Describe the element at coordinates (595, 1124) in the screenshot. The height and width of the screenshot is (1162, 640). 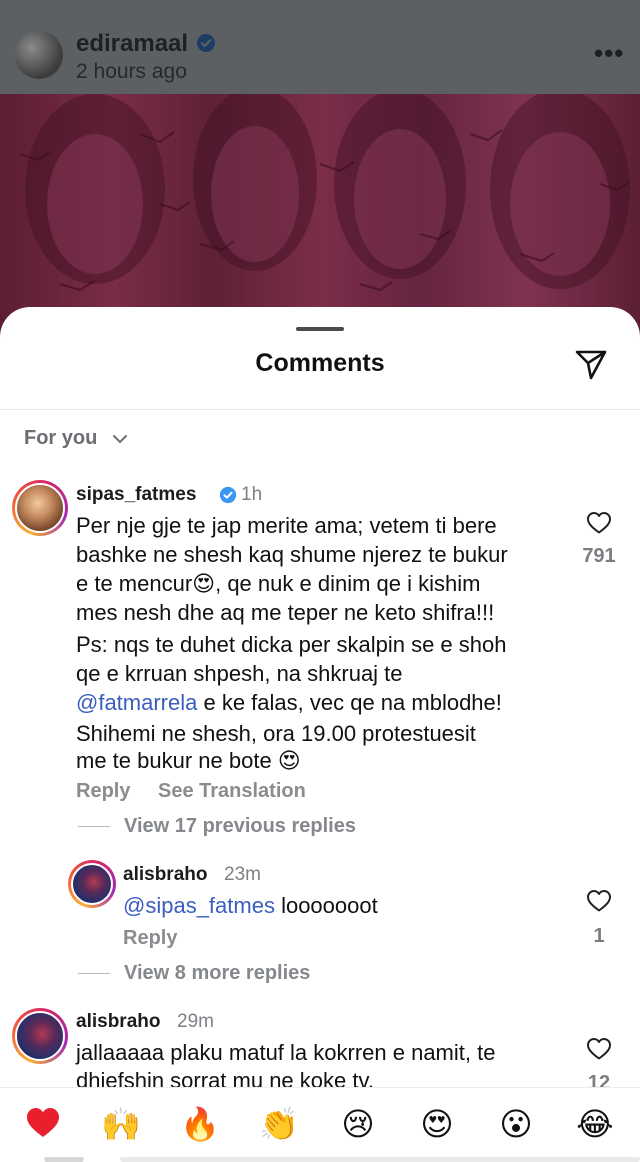
I see `tears-of-joy-emoji-icon: 😂` at that location.